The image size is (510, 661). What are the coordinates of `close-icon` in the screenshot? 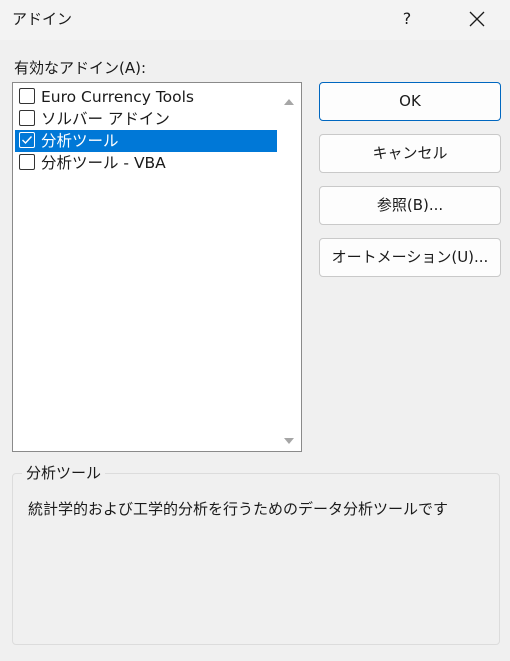 It's located at (477, 19).